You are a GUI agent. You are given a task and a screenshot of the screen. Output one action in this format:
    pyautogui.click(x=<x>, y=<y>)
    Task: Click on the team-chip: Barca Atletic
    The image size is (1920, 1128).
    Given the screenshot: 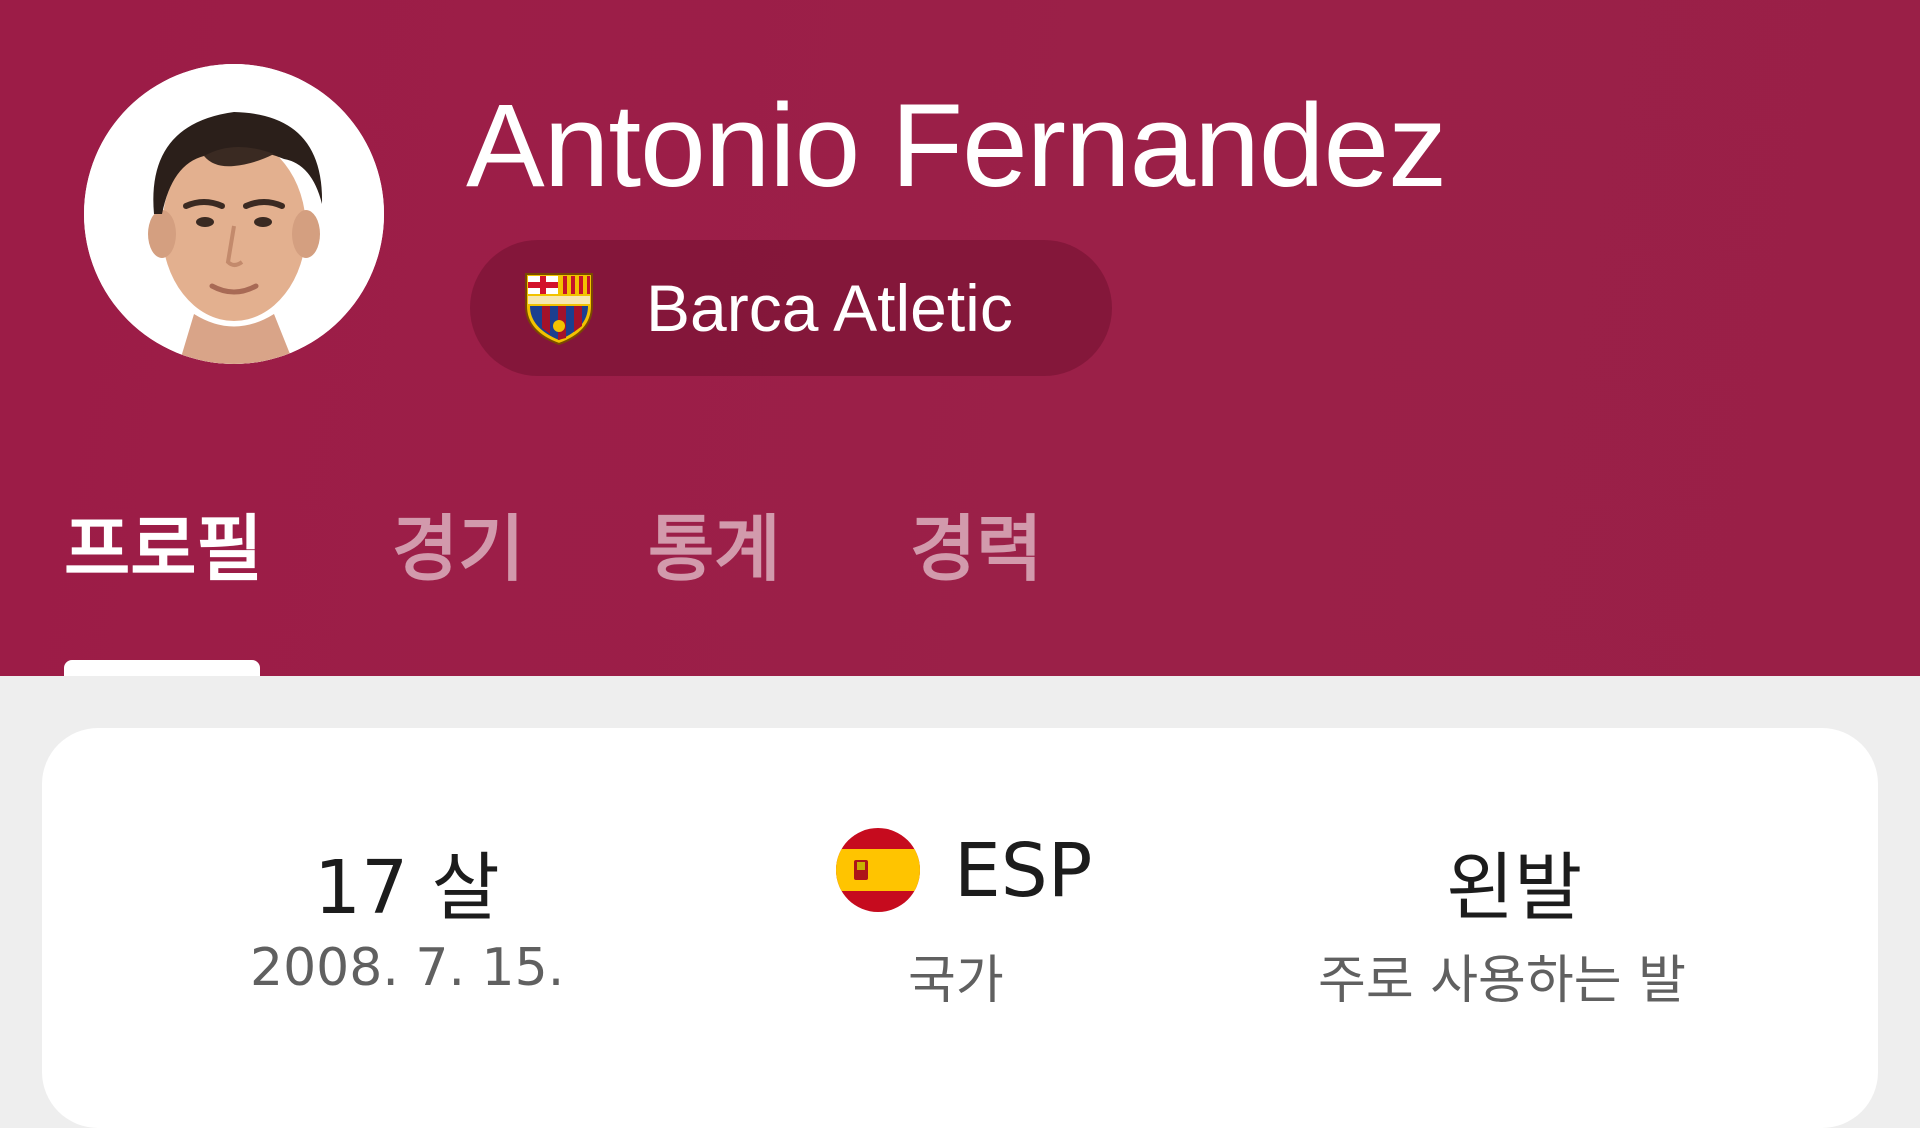 What is the action you would take?
    pyautogui.click(x=791, y=308)
    